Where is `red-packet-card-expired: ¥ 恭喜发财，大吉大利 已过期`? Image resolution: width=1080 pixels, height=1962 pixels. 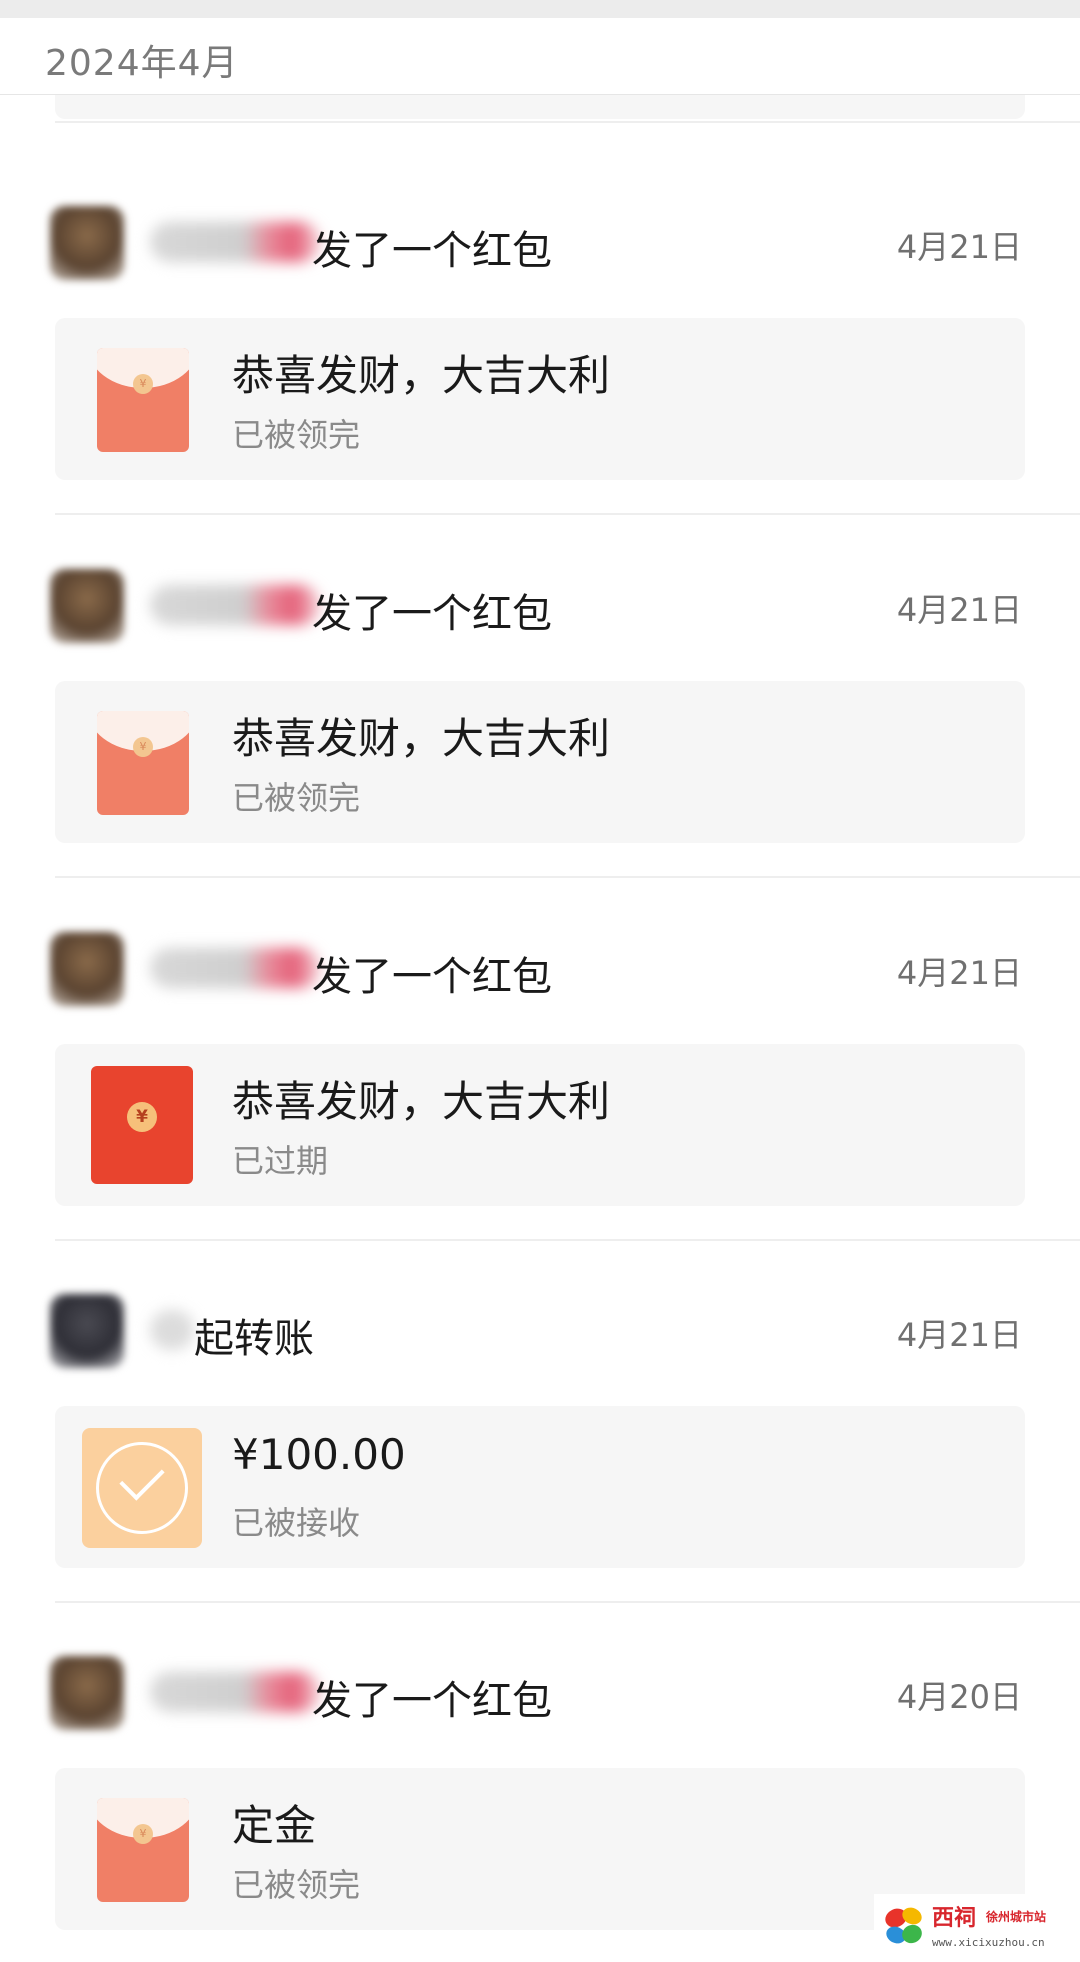 red-packet-card-expired: ¥ 恭喜发财，大吉大利 已过期 is located at coordinates (540, 1125).